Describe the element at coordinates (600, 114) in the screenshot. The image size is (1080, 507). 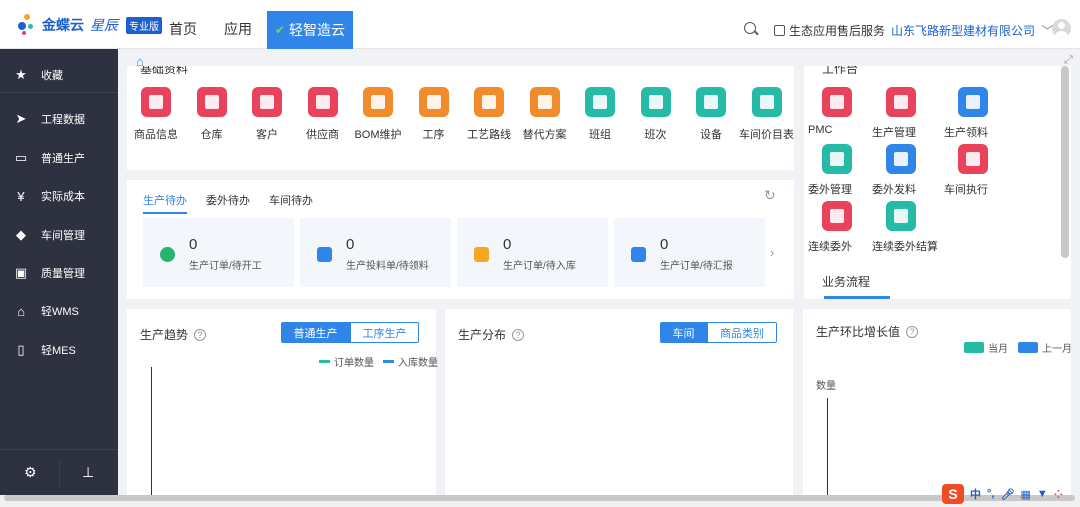
I see `basic-app-item: 班组` at that location.